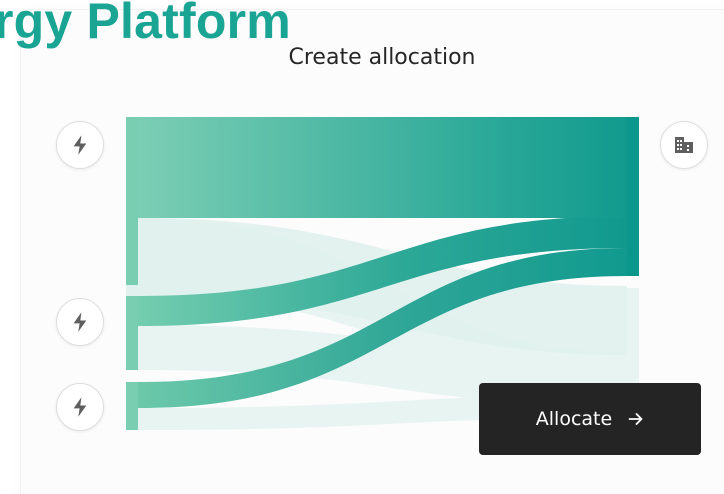 This screenshot has height=494, width=724. Describe the element at coordinates (636, 419) in the screenshot. I see `arrow-right-icon` at that location.